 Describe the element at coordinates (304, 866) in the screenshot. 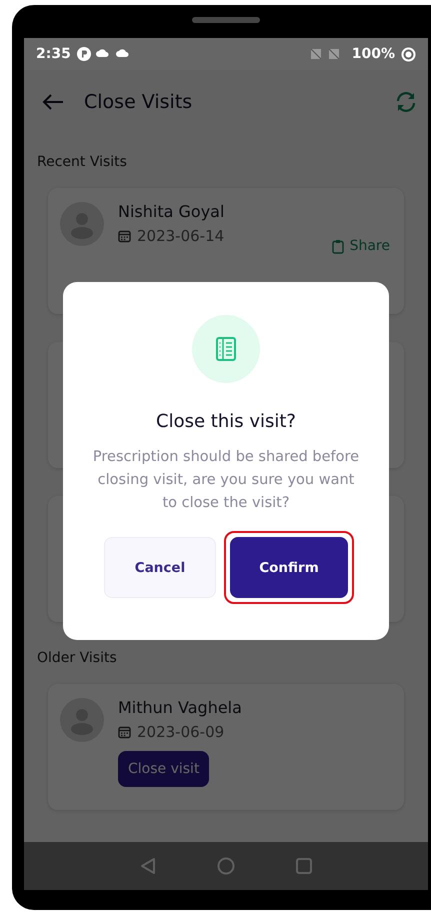

I see `recents-icon` at that location.